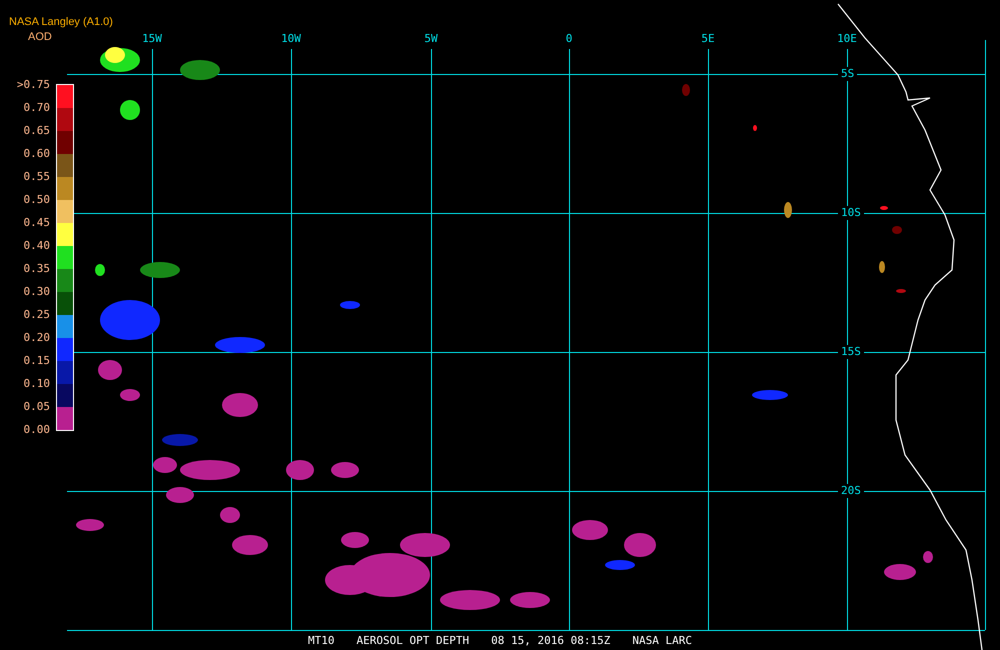 The image size is (1000, 650). I want to click on latitude-label: 15S, so click(851, 352).